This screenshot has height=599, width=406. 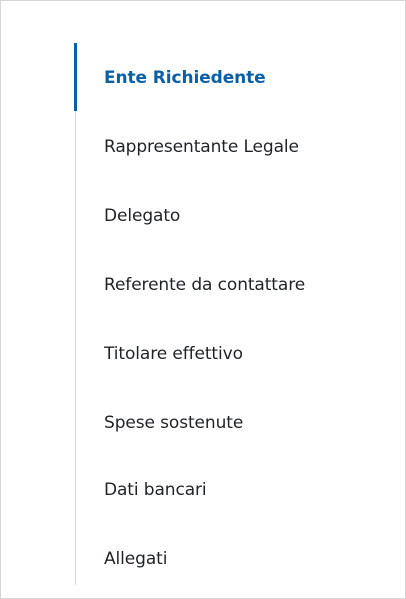 What do you see at coordinates (75, 314) in the screenshot?
I see `nav-rail` at bounding box center [75, 314].